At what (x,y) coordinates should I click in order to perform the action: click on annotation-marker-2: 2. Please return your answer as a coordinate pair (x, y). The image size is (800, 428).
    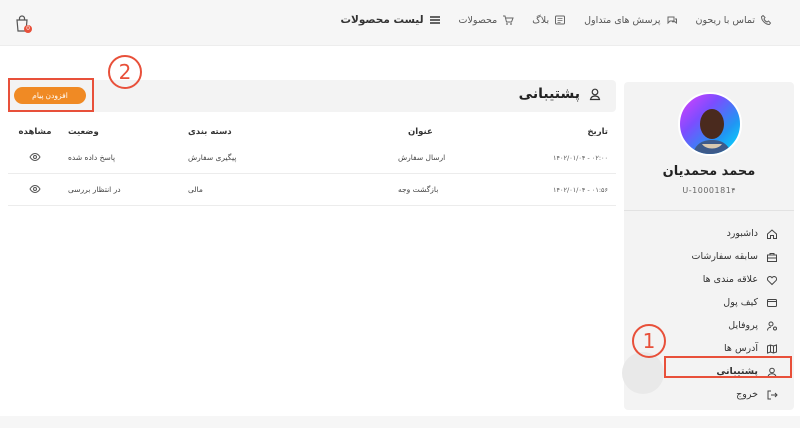
    Looking at the image, I should click on (125, 72).